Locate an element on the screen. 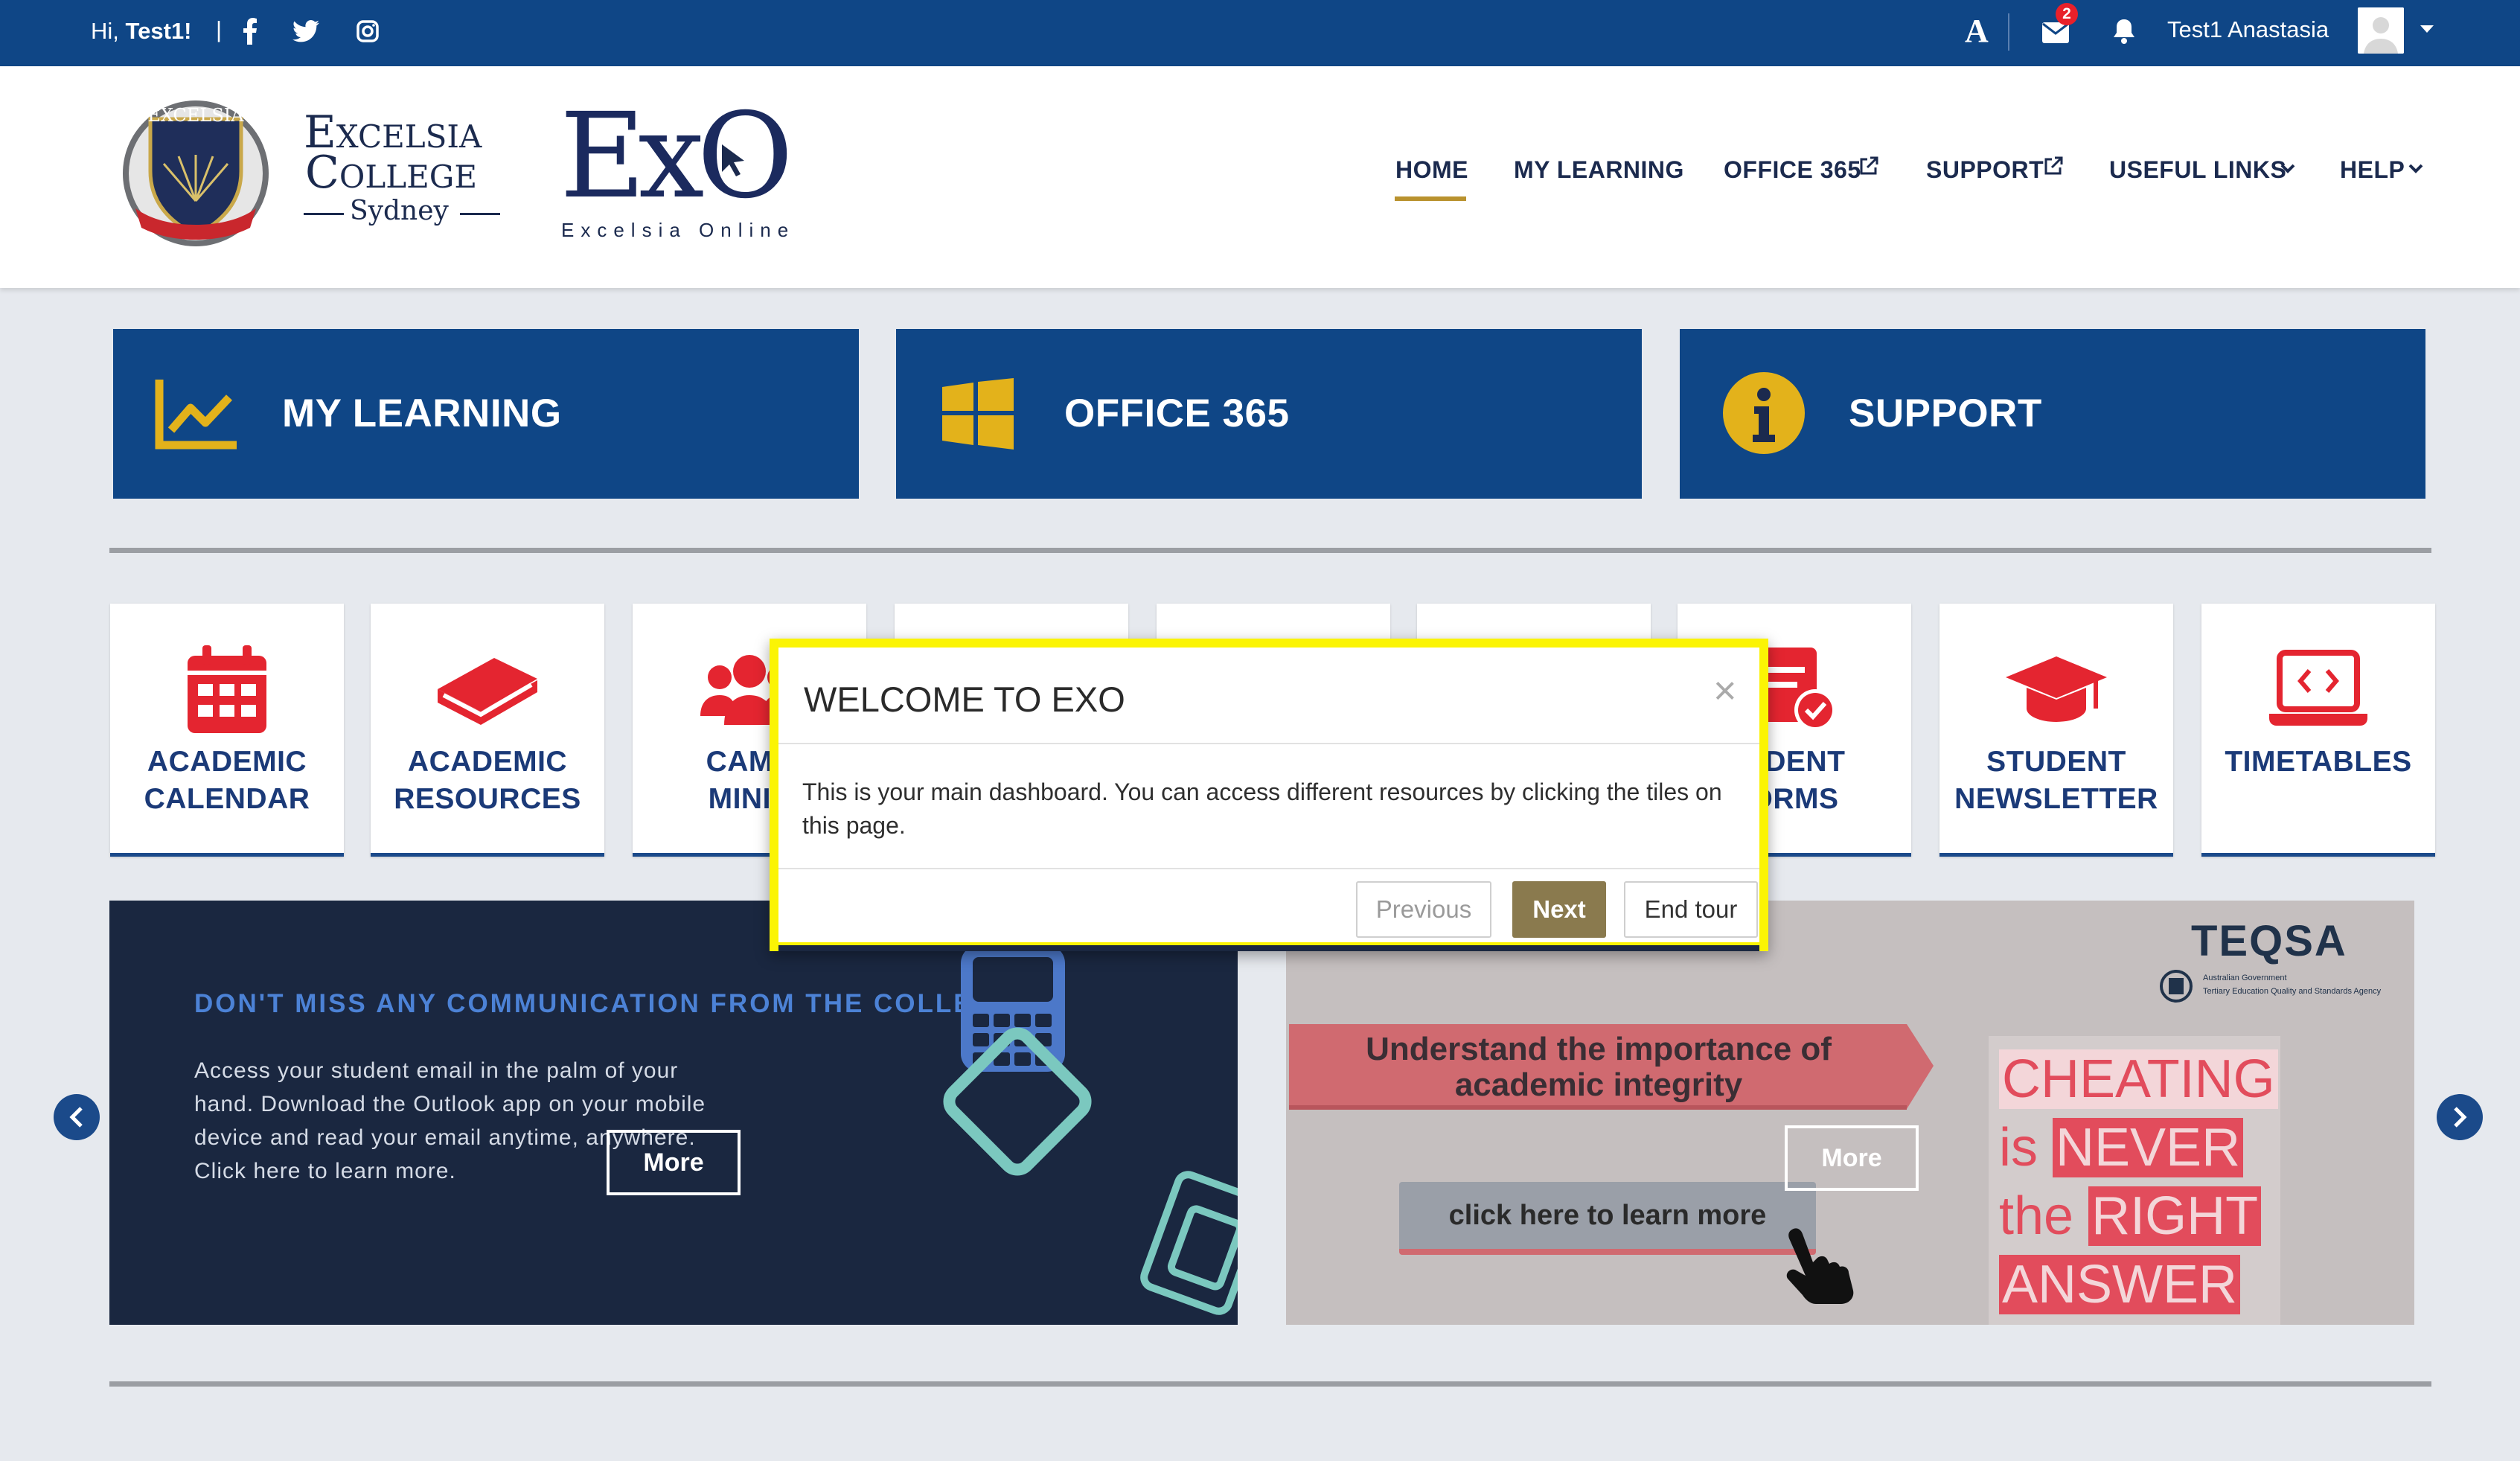 The height and width of the screenshot is (1461, 2520). info-icon is located at coordinates (1764, 415).